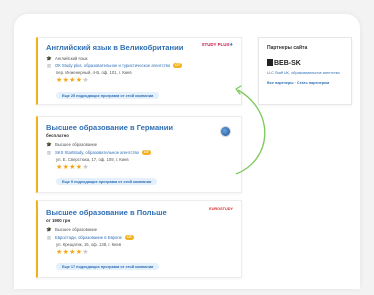 This screenshot has height=295, width=374. What do you see at coordinates (221, 209) in the screenshot?
I see `company-logo: EUROSTUDY` at bounding box center [221, 209].